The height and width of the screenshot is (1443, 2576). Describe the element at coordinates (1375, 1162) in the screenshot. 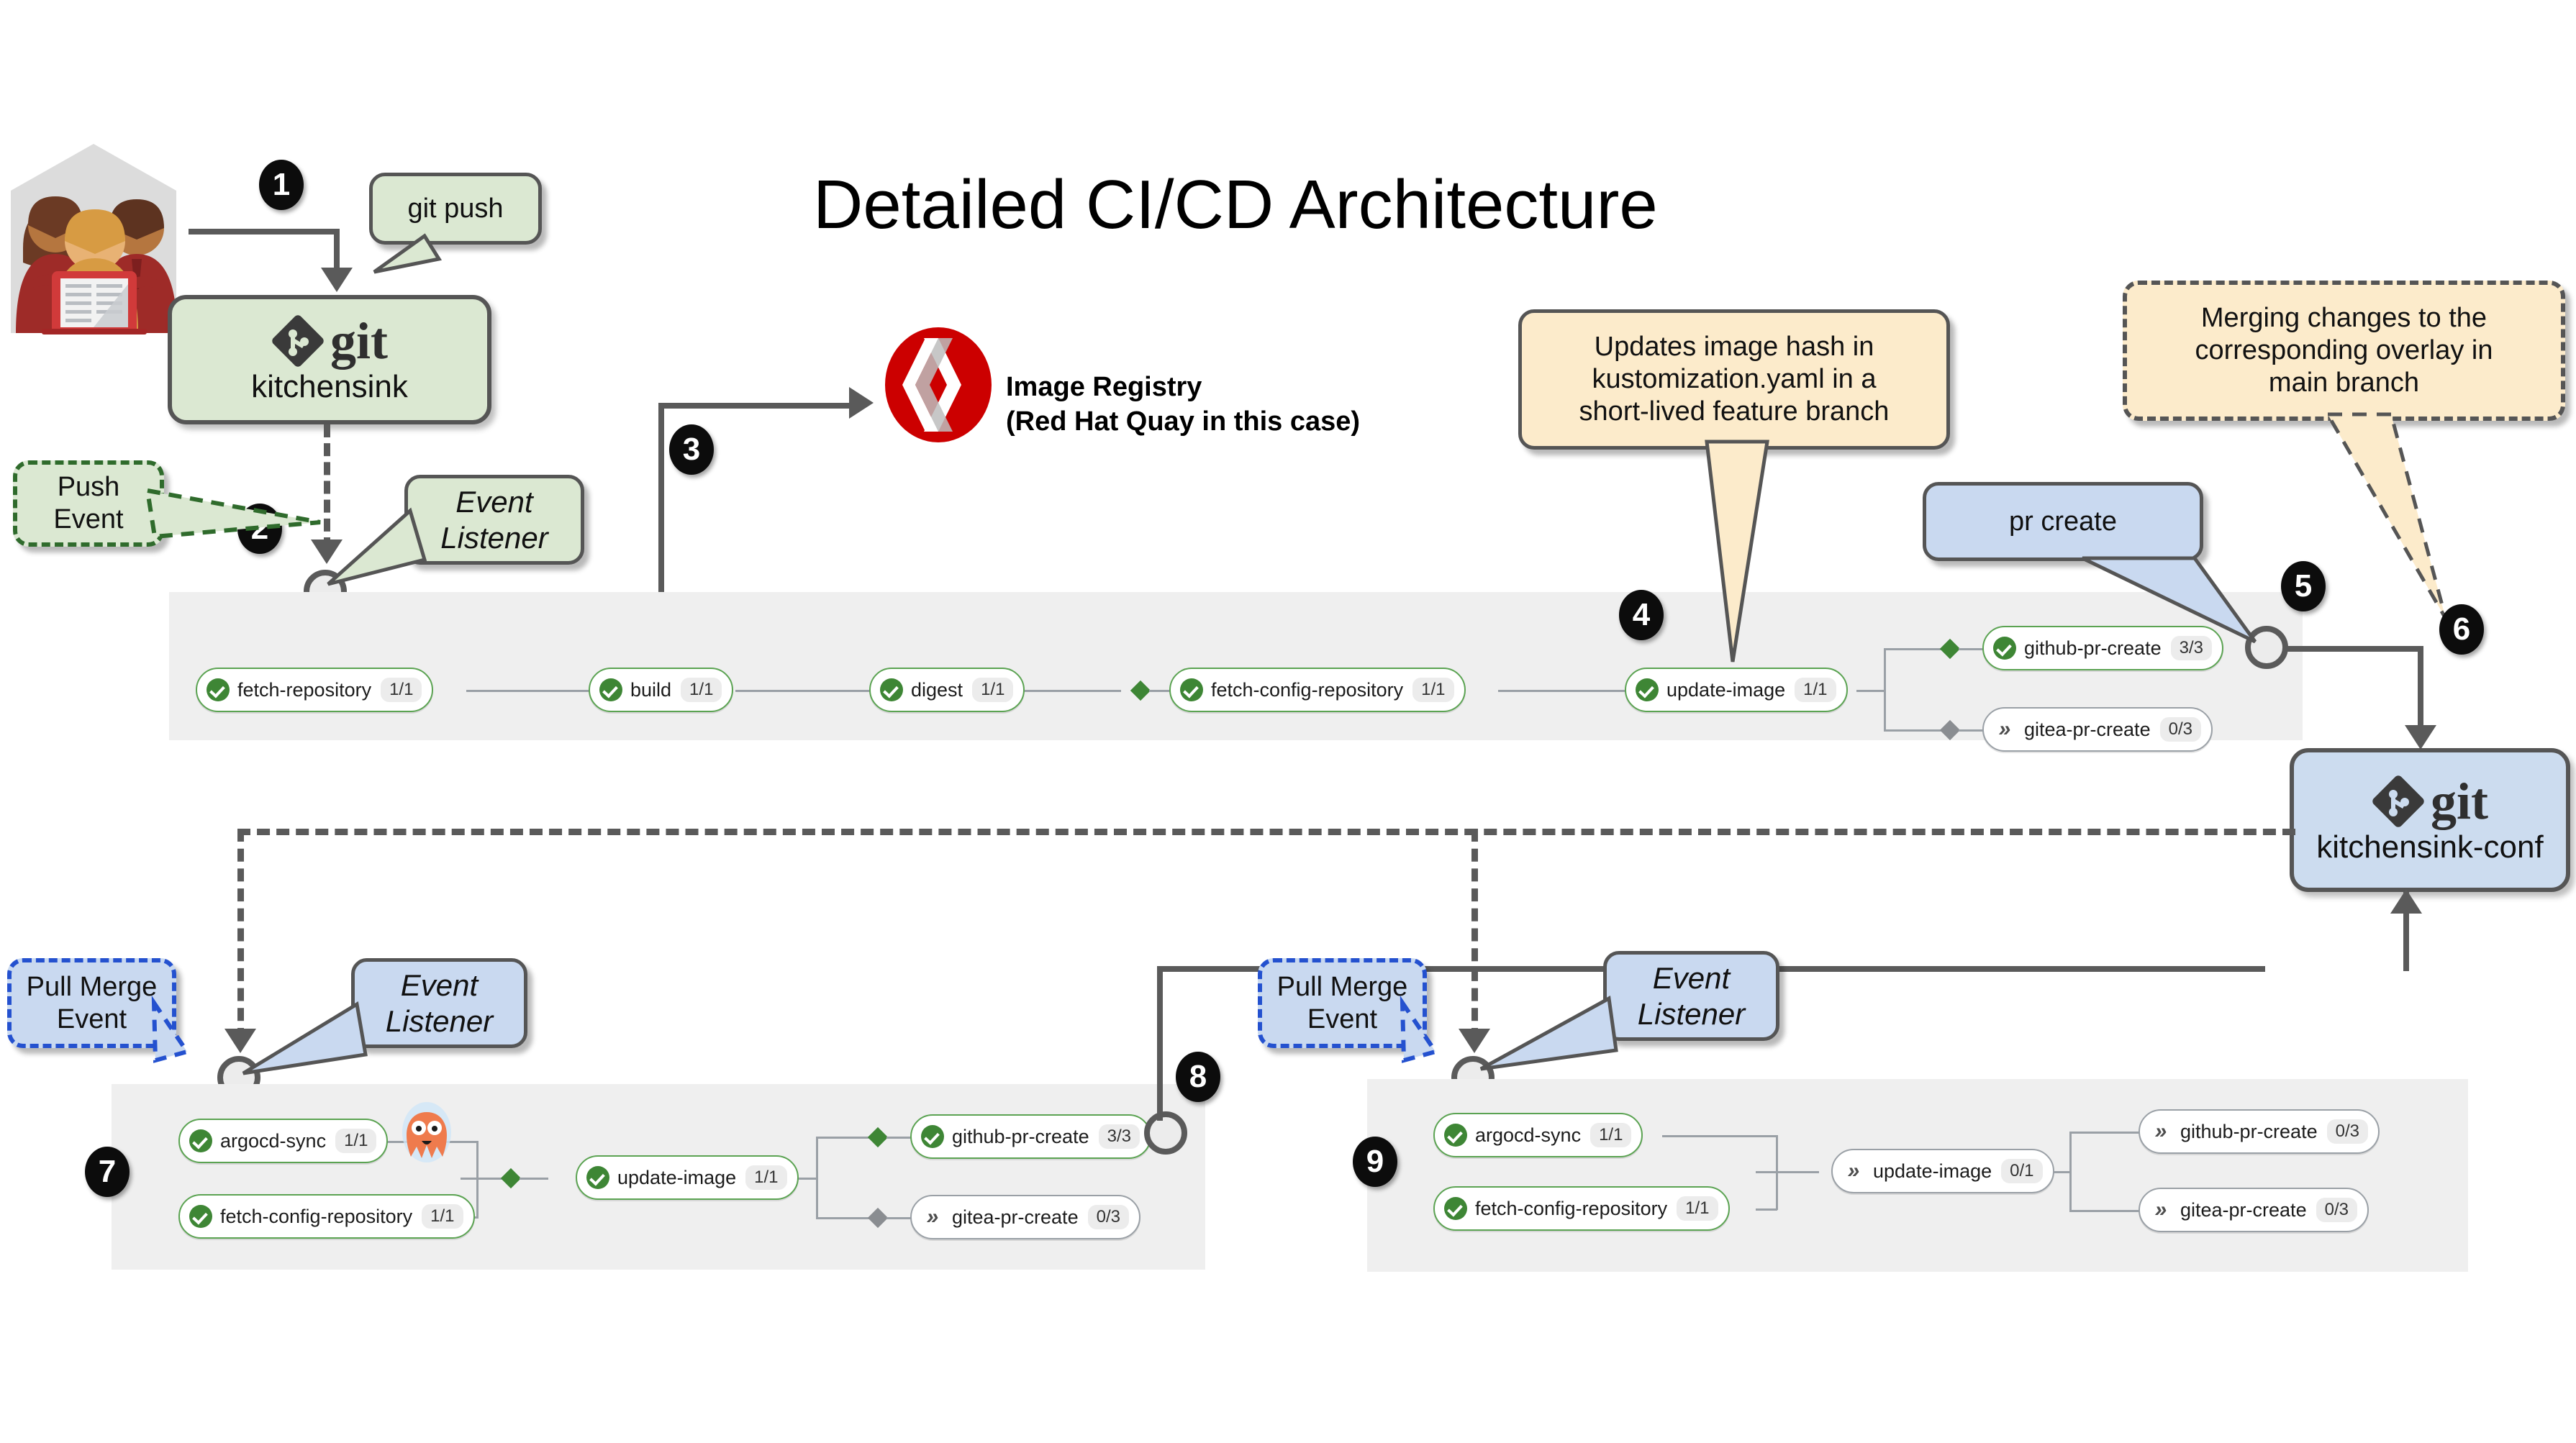

I see `badge-9: 9` at that location.